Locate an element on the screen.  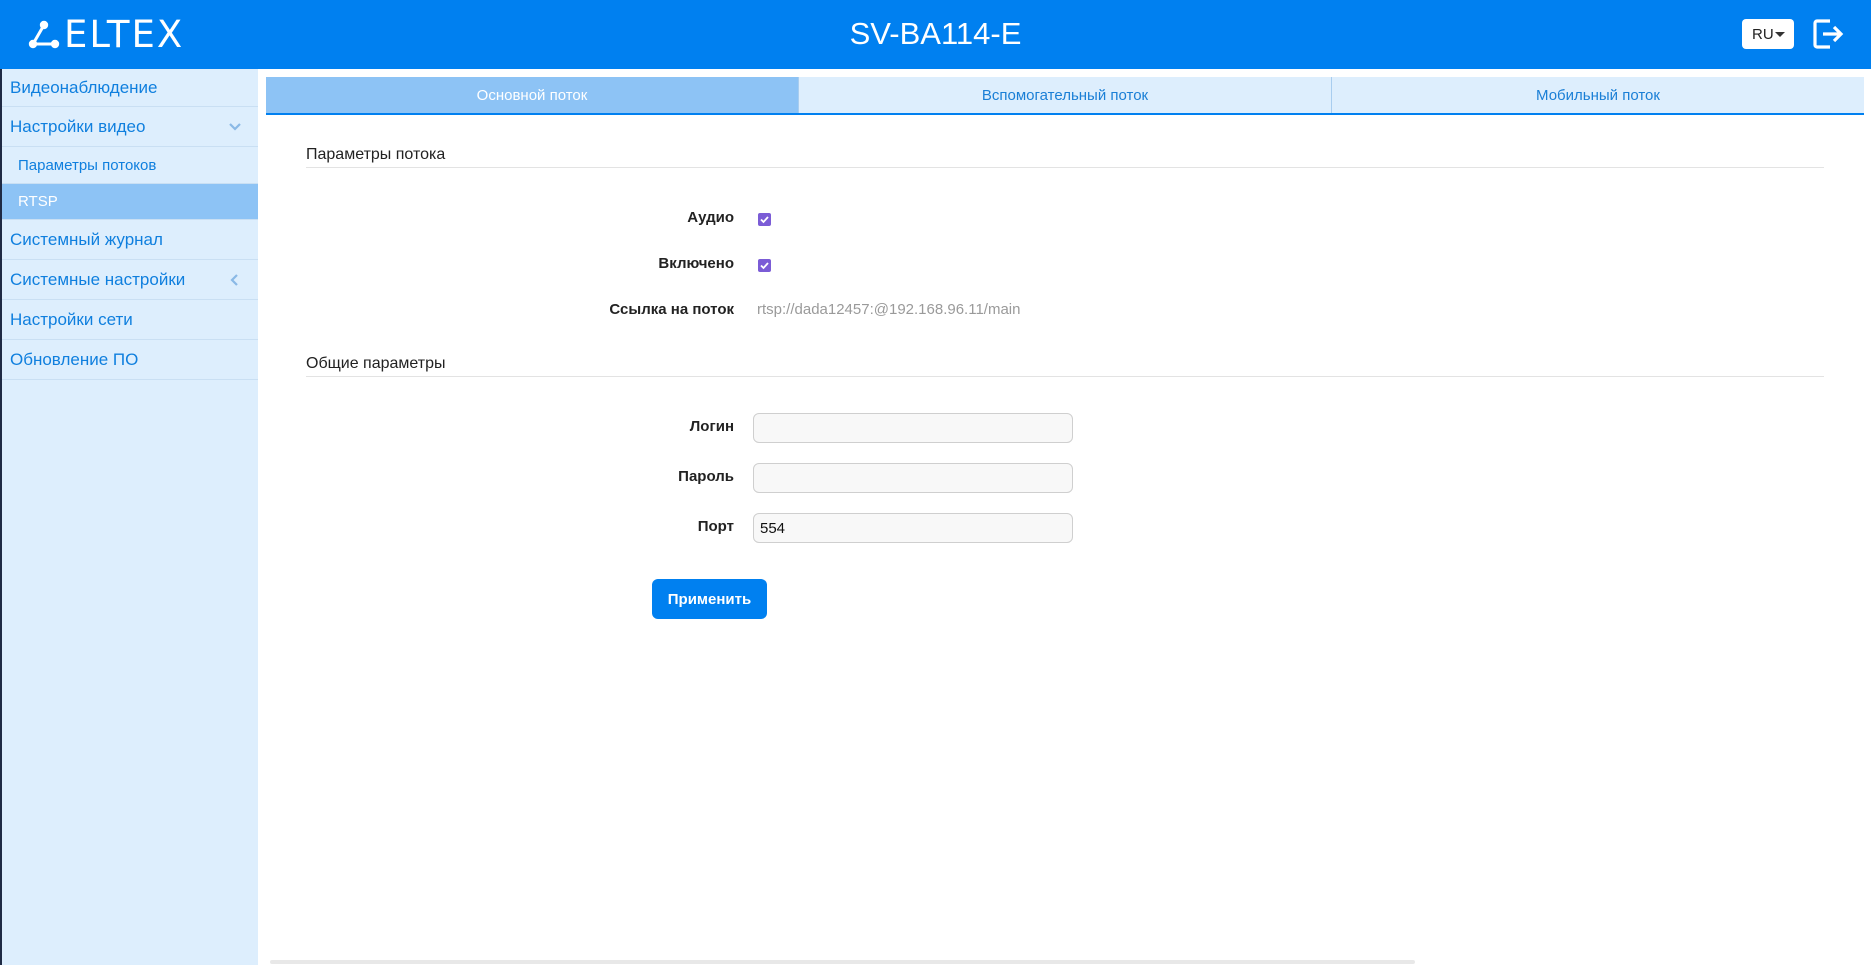
sidebar-item-firmware-update: Обновление ПО is located at coordinates (130, 360).